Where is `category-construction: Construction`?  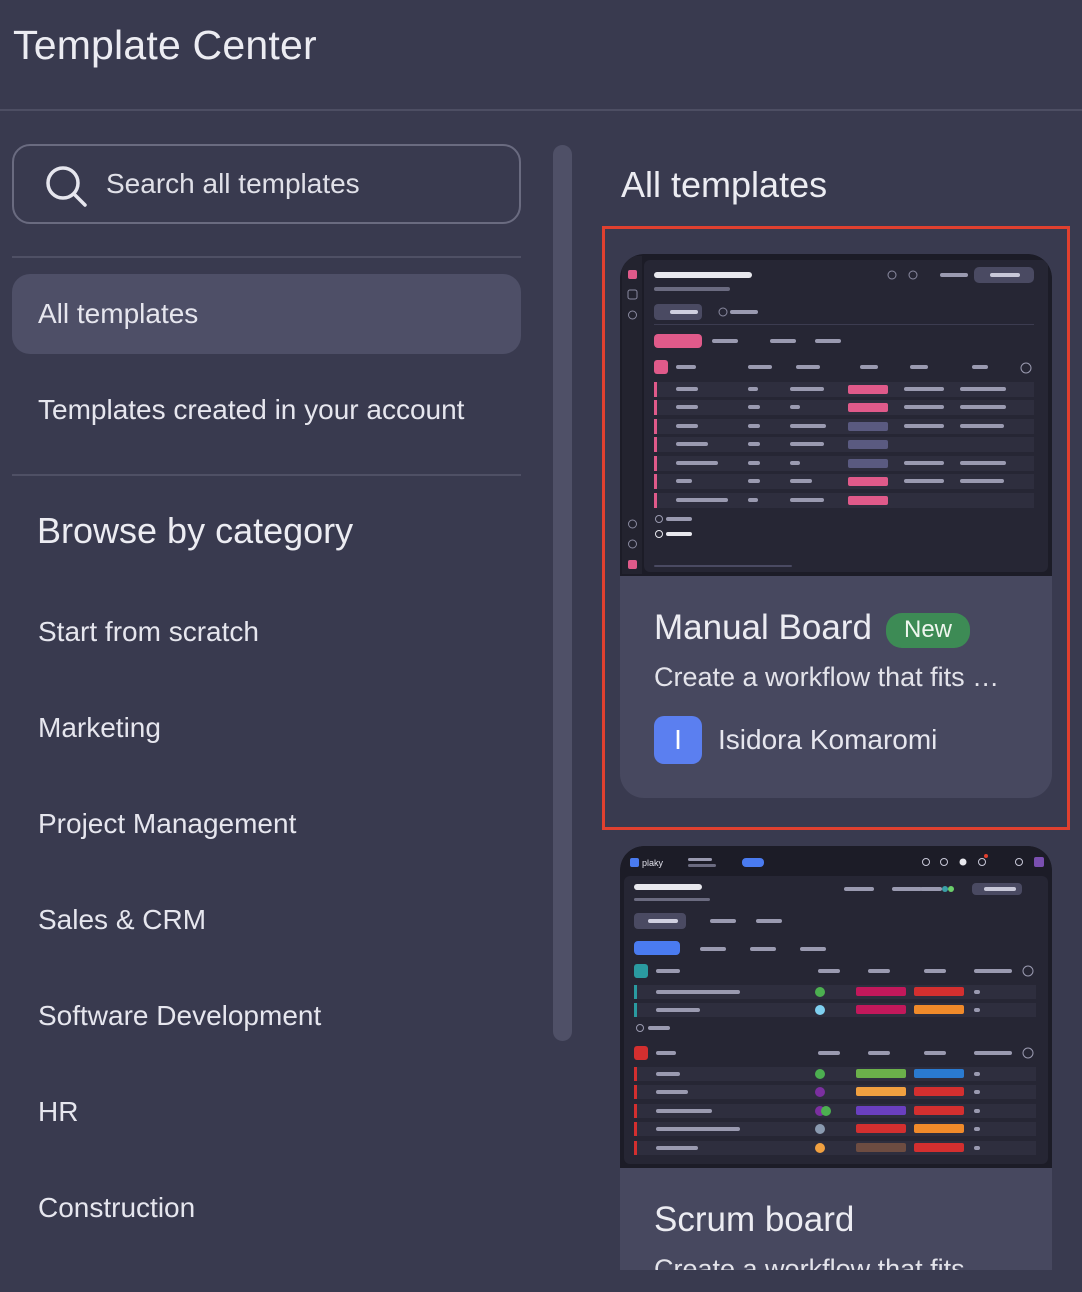 category-construction: Construction is located at coordinates (116, 1208).